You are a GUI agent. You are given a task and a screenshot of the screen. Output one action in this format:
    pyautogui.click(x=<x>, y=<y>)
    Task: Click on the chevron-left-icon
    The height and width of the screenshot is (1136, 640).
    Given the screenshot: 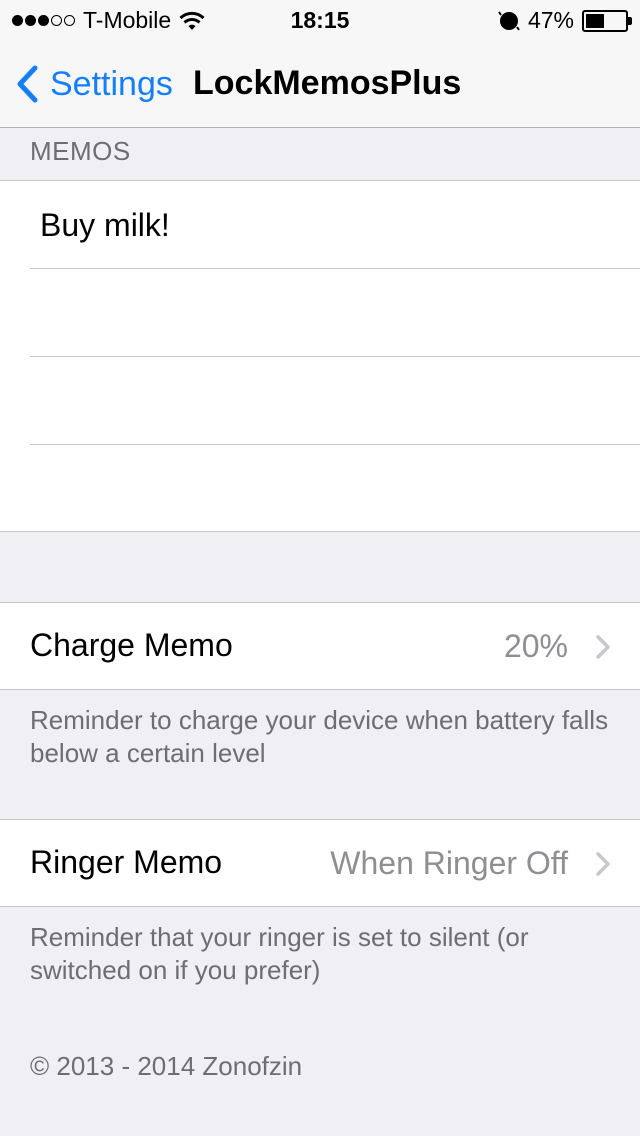 What is the action you would take?
    pyautogui.click(x=27, y=84)
    